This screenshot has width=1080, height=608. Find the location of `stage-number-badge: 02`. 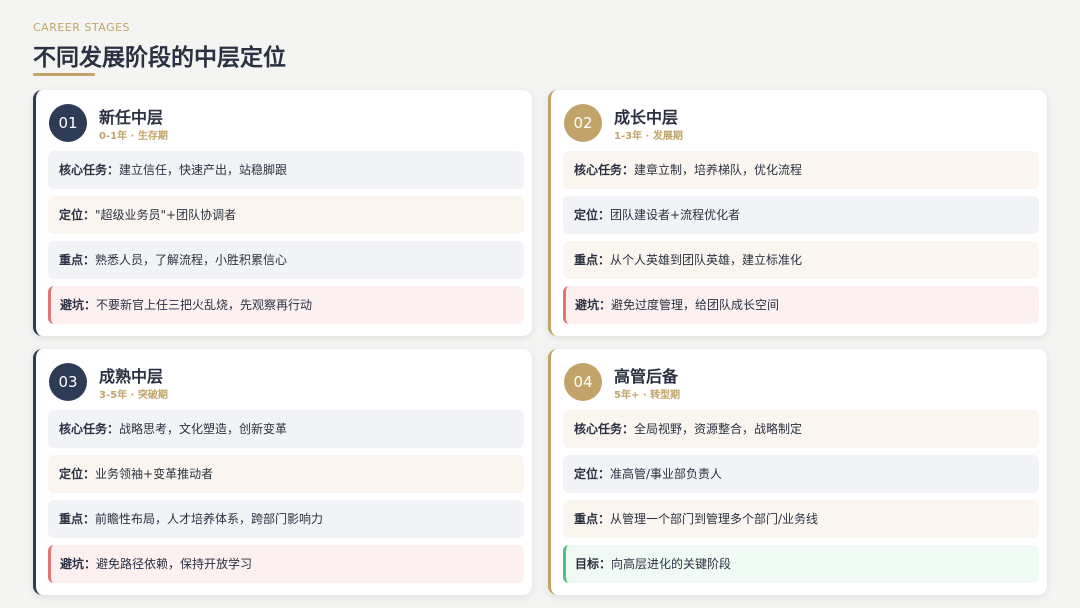

stage-number-badge: 02 is located at coordinates (583, 123).